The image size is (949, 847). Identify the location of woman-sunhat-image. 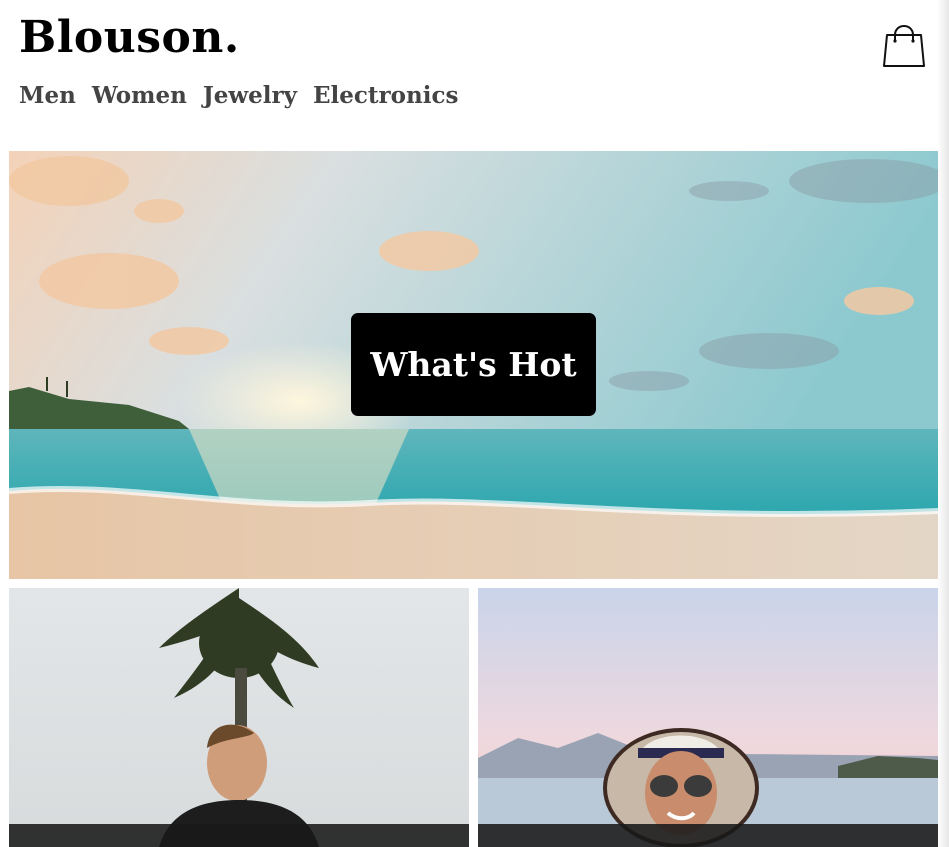
(708, 717).